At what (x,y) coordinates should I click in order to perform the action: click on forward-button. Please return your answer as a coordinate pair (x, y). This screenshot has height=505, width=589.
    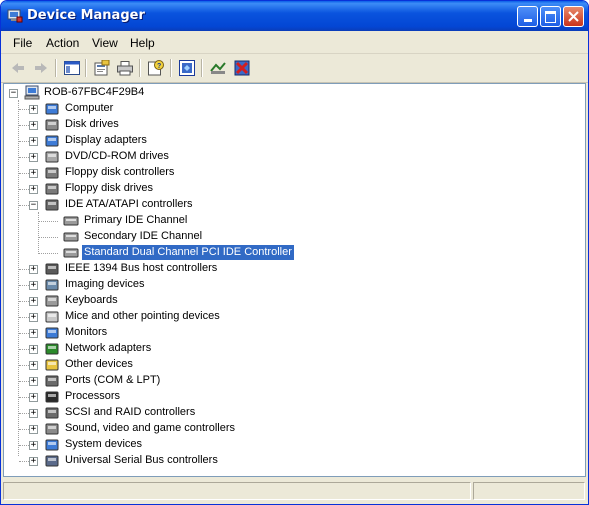
    Looking at the image, I should click on (41, 68).